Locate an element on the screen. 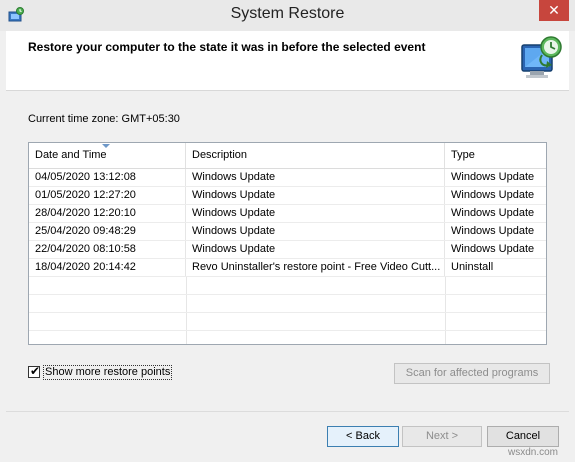  table-header: Date and Time Description Type is located at coordinates (287, 156).